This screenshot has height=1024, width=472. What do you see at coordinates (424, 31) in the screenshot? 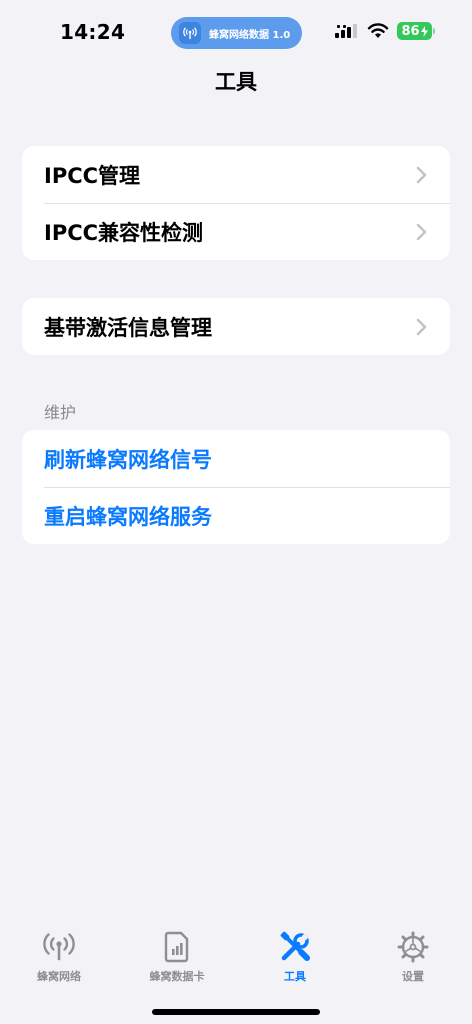
I see `charging-bolt-icon` at bounding box center [424, 31].